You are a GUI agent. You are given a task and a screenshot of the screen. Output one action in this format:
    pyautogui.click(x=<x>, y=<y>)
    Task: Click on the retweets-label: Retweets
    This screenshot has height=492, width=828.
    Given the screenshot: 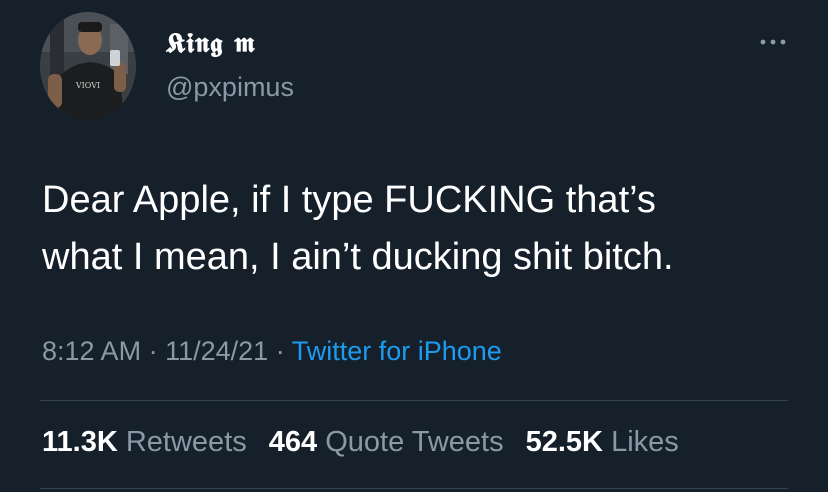 What is the action you would take?
    pyautogui.click(x=186, y=442)
    